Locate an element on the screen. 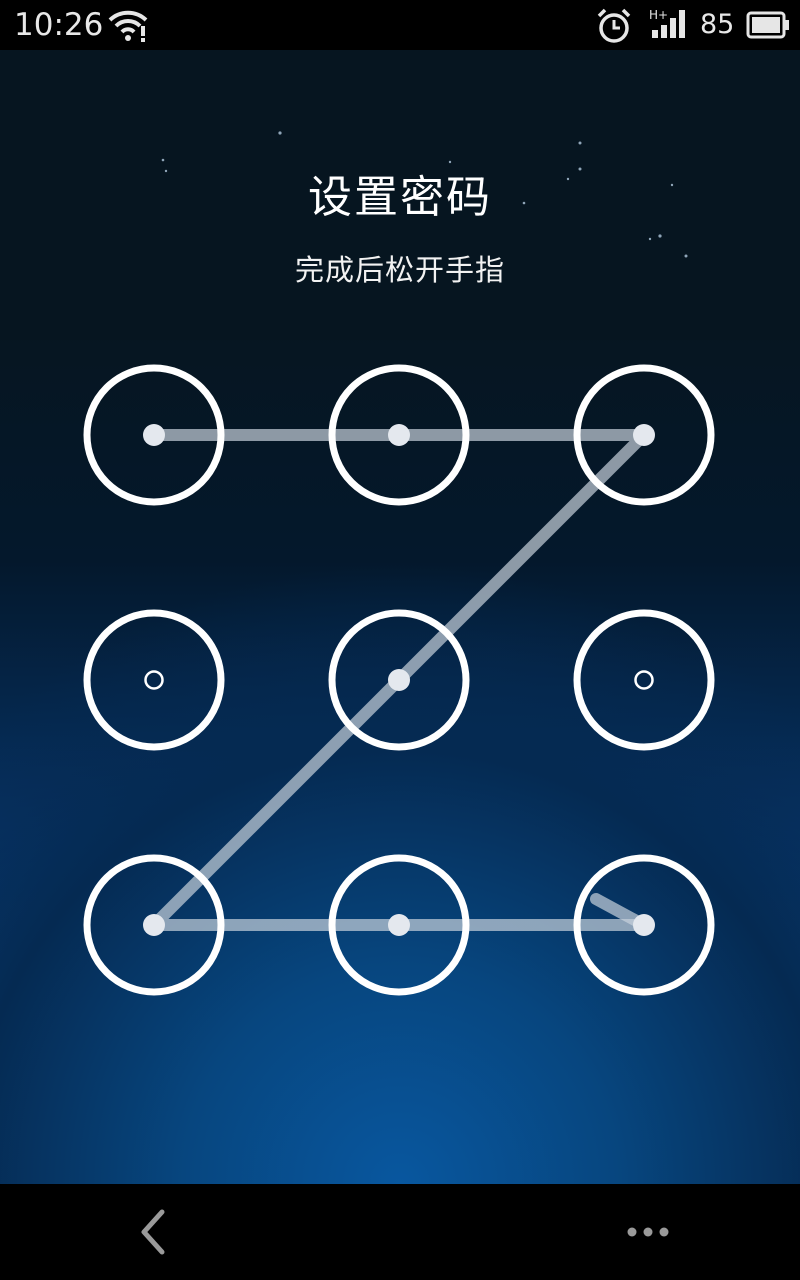  network-type-label: H+ is located at coordinates (658, 15).